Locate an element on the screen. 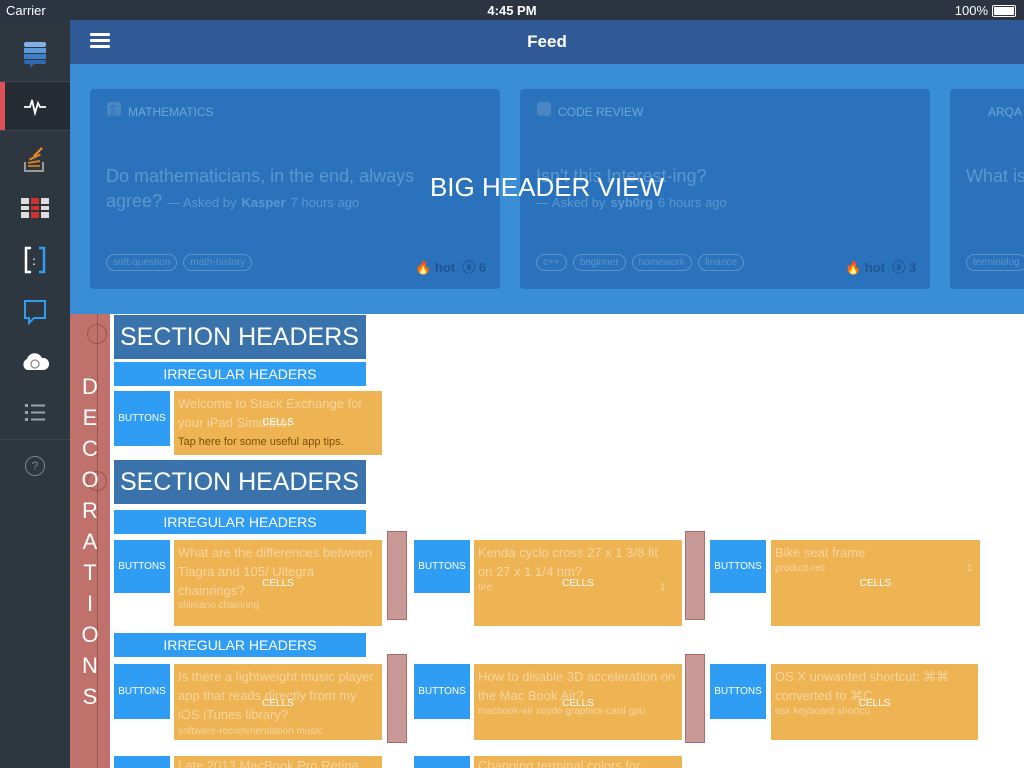  sidebar-item-list is located at coordinates (35, 412).